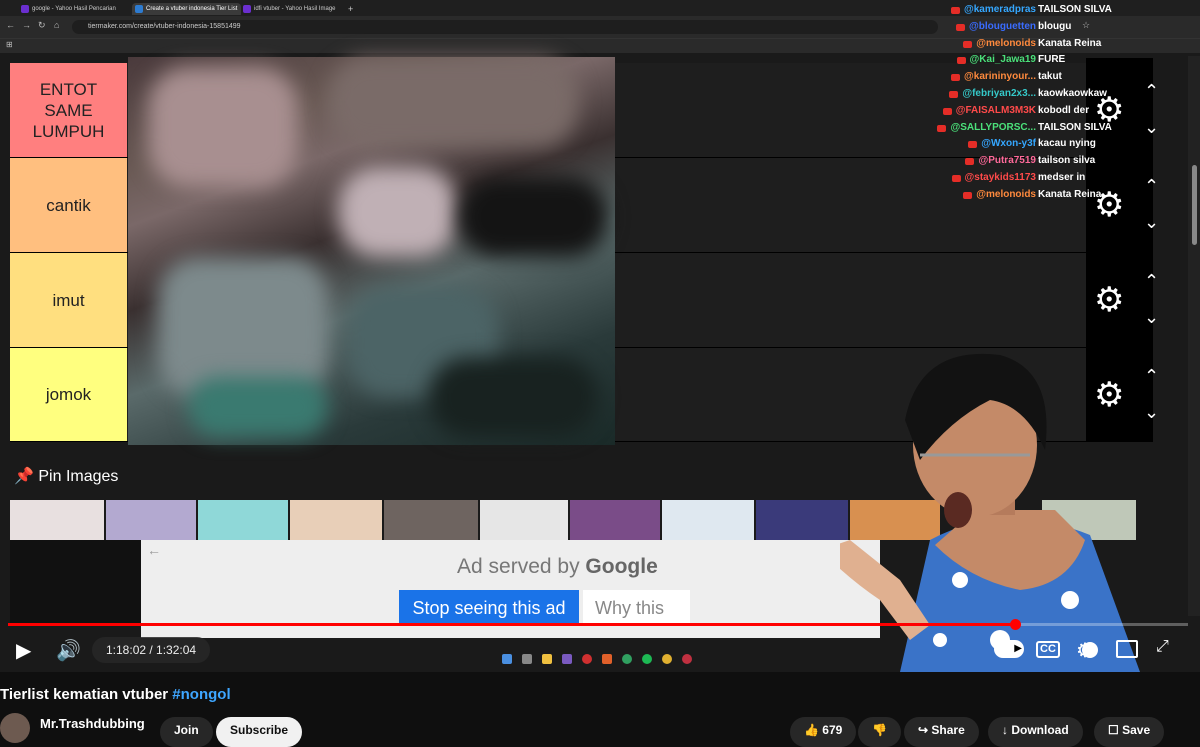 This screenshot has height=747, width=1200. Describe the element at coordinates (1109, 300) in the screenshot. I see `gear-icon: ⚙` at that location.